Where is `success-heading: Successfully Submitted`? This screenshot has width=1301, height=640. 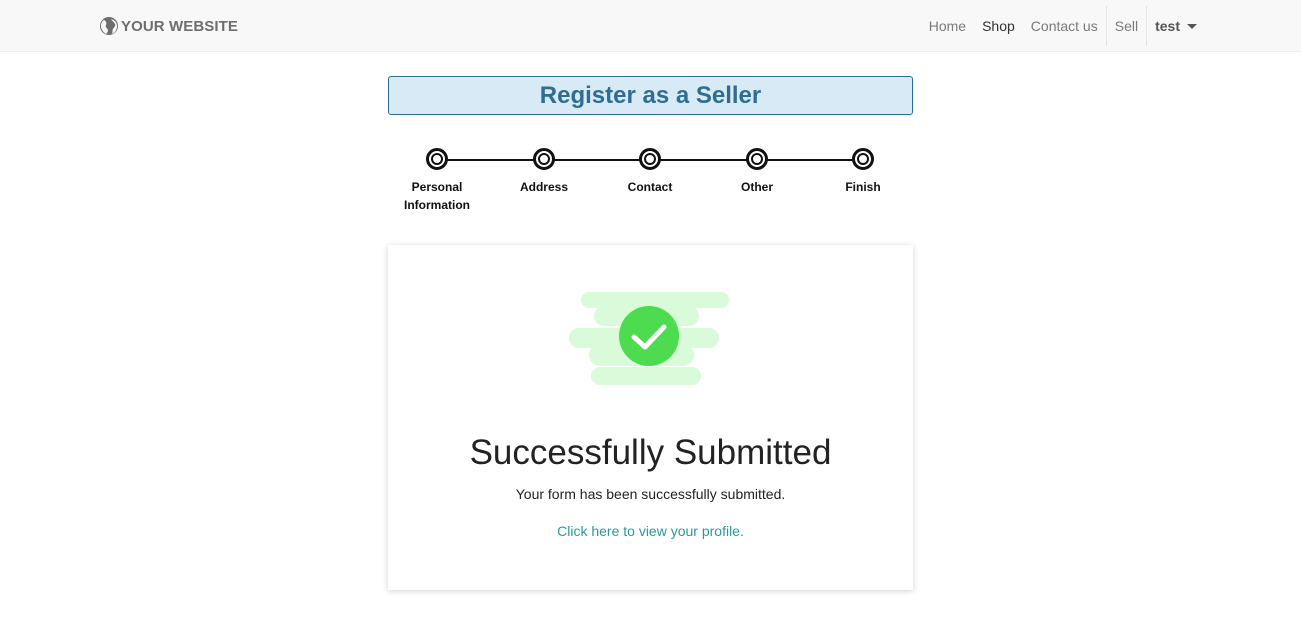 success-heading: Successfully Submitted is located at coordinates (650, 452).